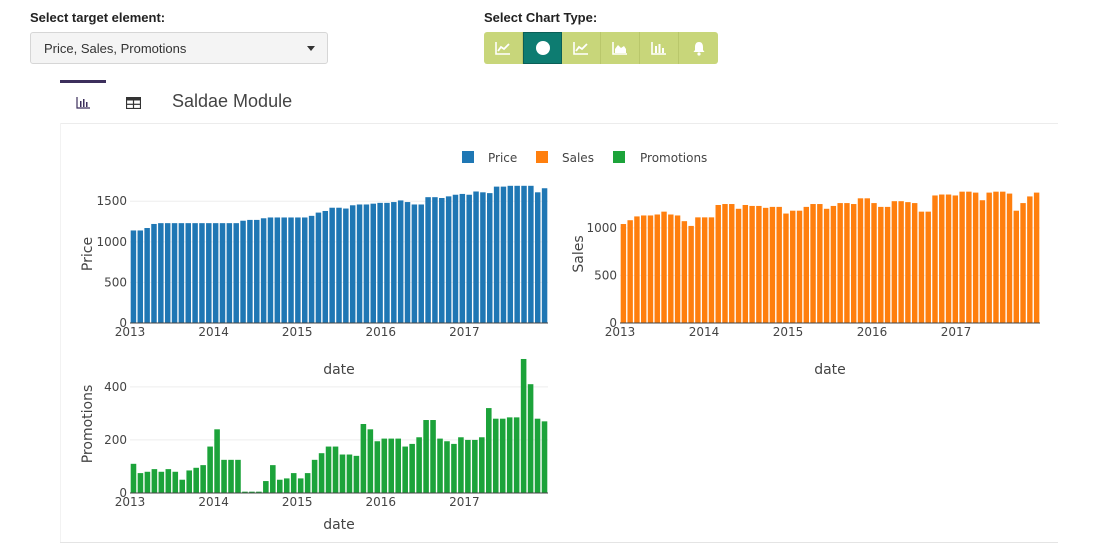 Image resolution: width=1118 pixels, height=545 pixels. I want to click on sales-y-axis-title: Sales, so click(579, 253).